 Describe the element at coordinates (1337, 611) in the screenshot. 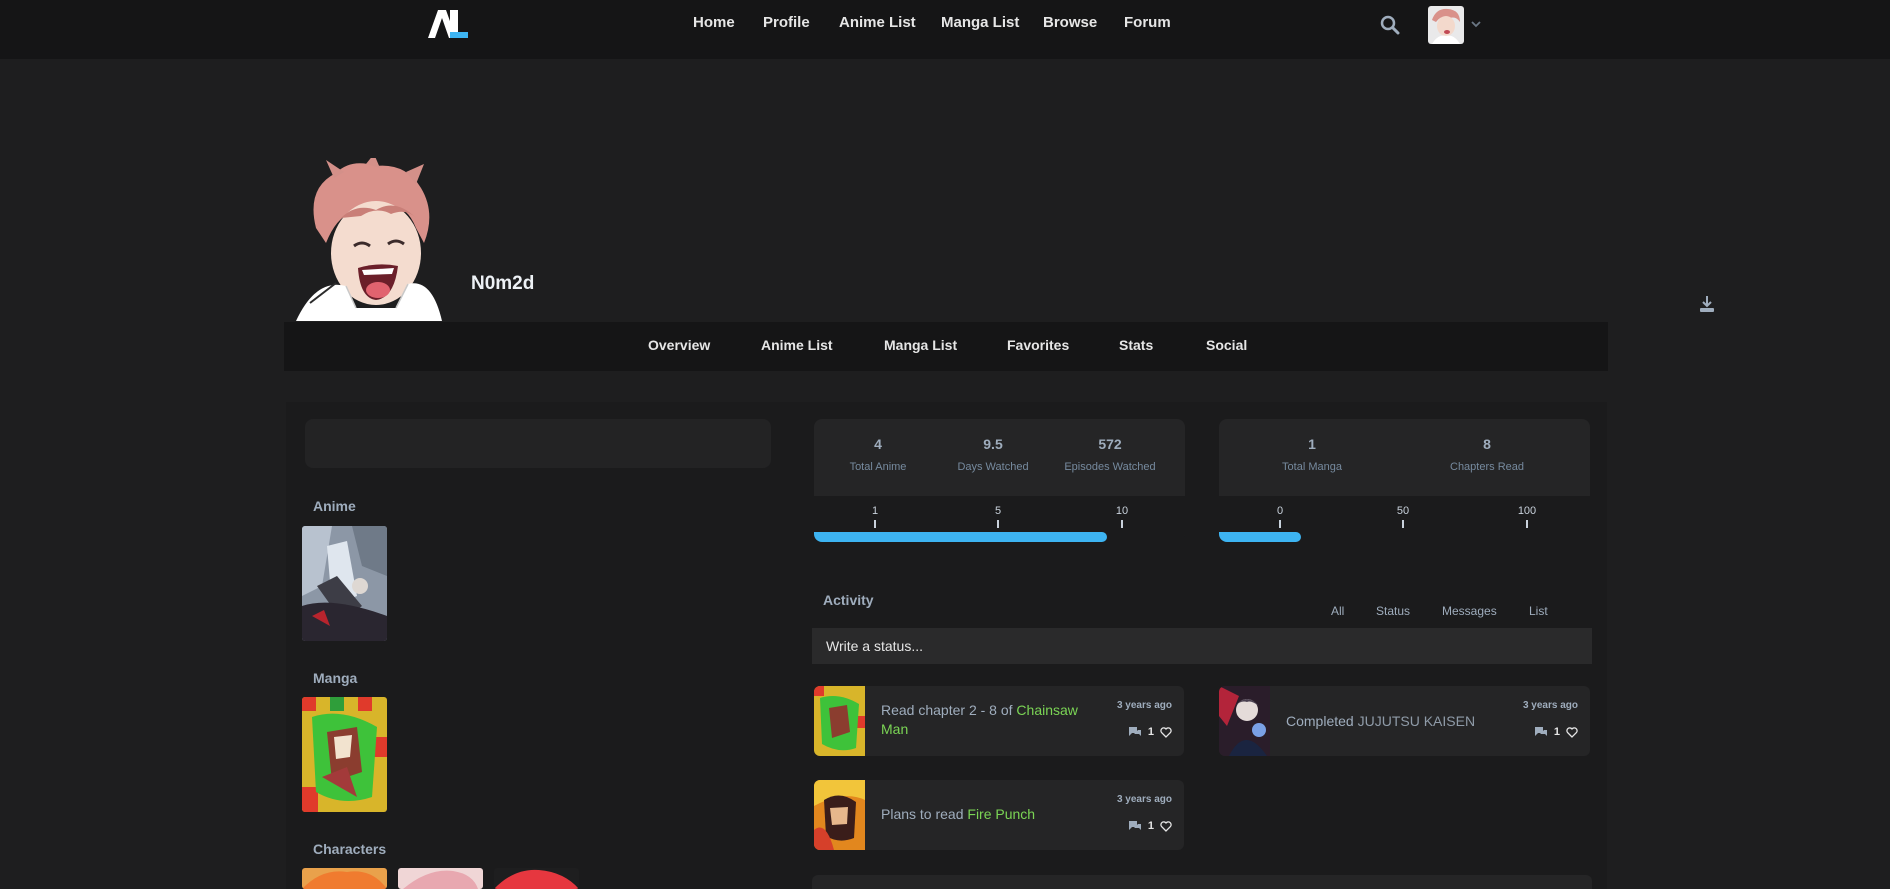

I see `filter-all: All` at that location.